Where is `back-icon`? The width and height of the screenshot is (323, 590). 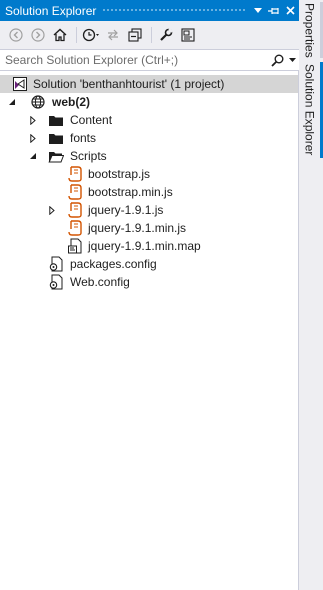
back-icon is located at coordinates (16, 35).